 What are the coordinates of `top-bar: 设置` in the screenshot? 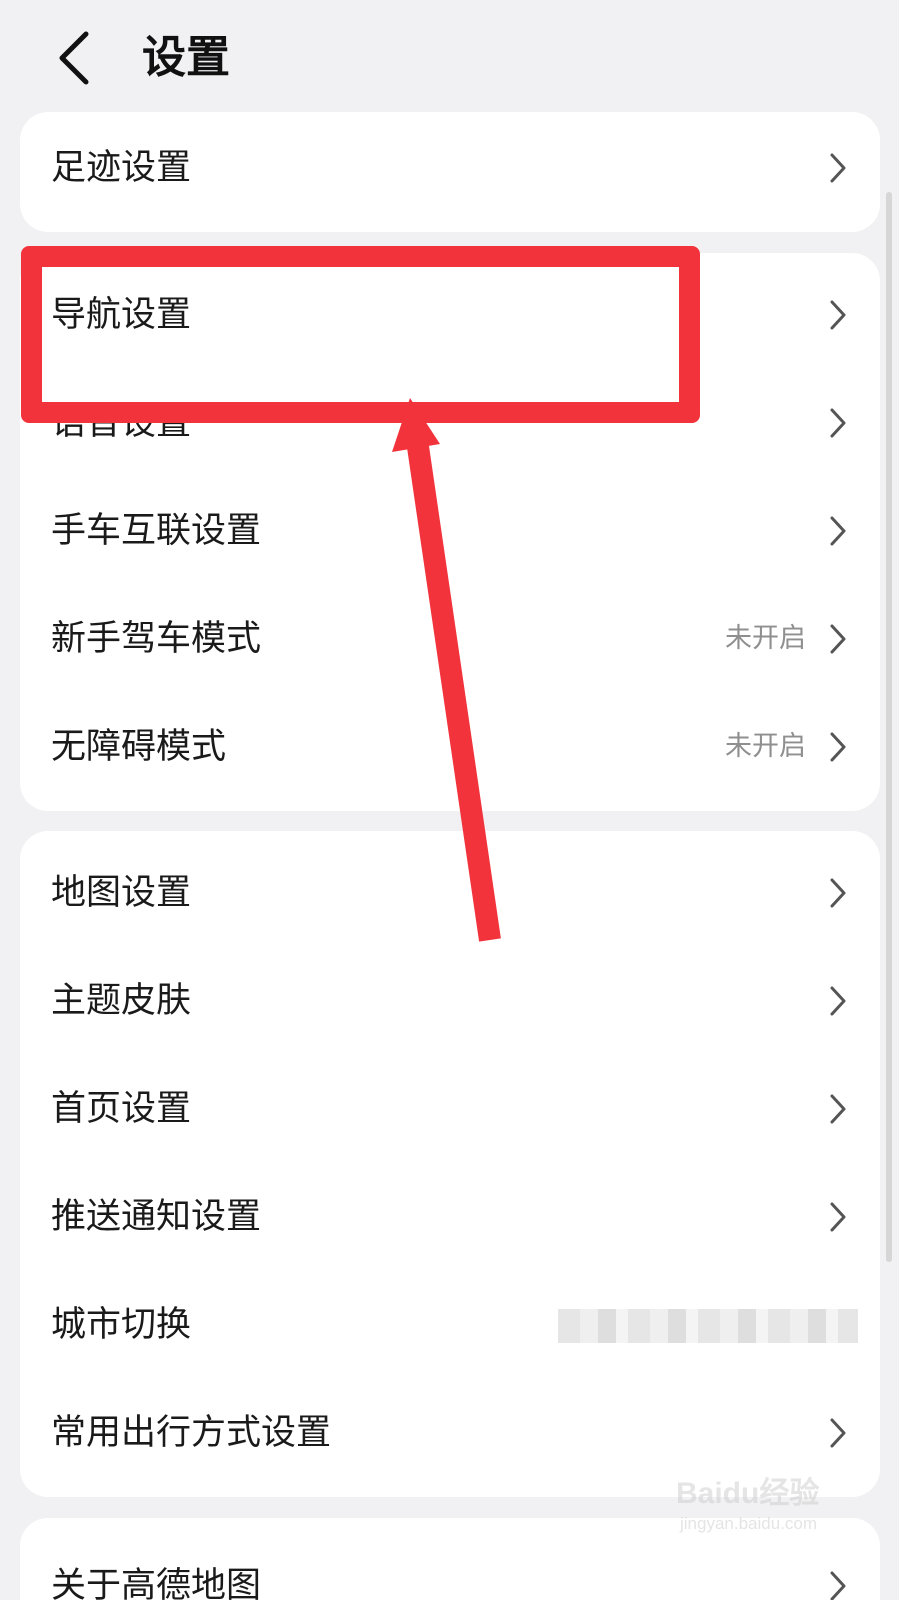 It's located at (449, 56).